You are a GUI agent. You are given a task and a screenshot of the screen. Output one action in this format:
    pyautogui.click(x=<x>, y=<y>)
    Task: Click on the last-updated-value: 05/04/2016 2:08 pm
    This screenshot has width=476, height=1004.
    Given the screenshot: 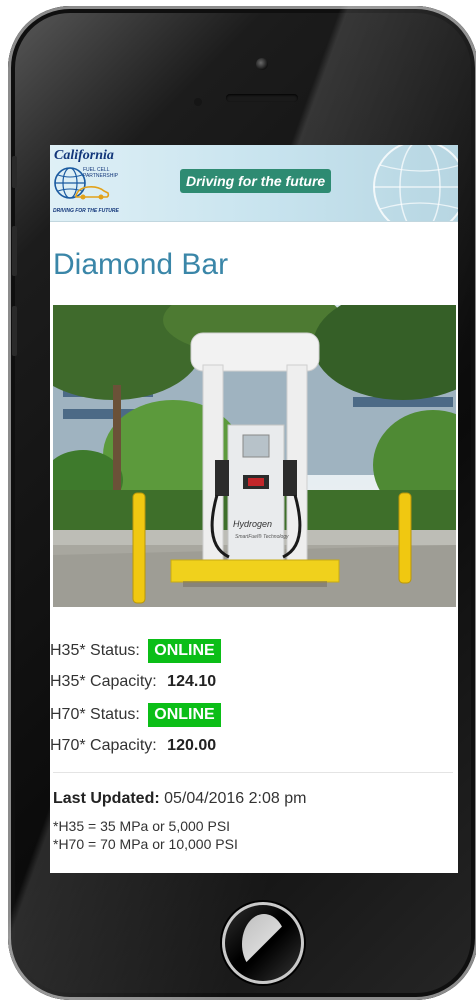 What is the action you would take?
    pyautogui.click(x=235, y=798)
    